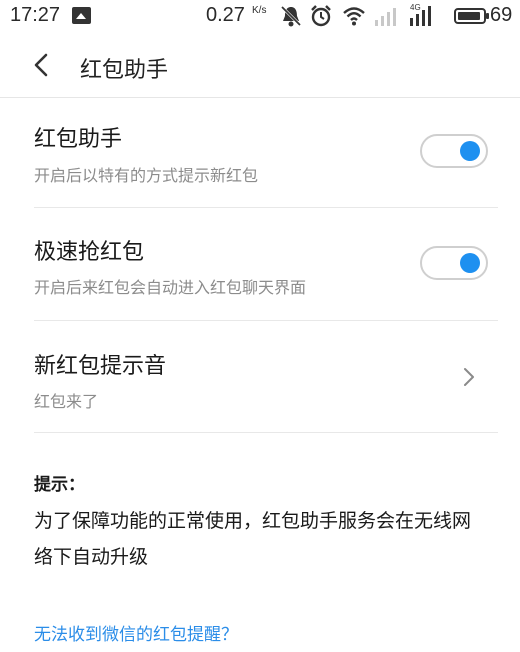  What do you see at coordinates (354, 16) in the screenshot?
I see `wifi-icon` at bounding box center [354, 16].